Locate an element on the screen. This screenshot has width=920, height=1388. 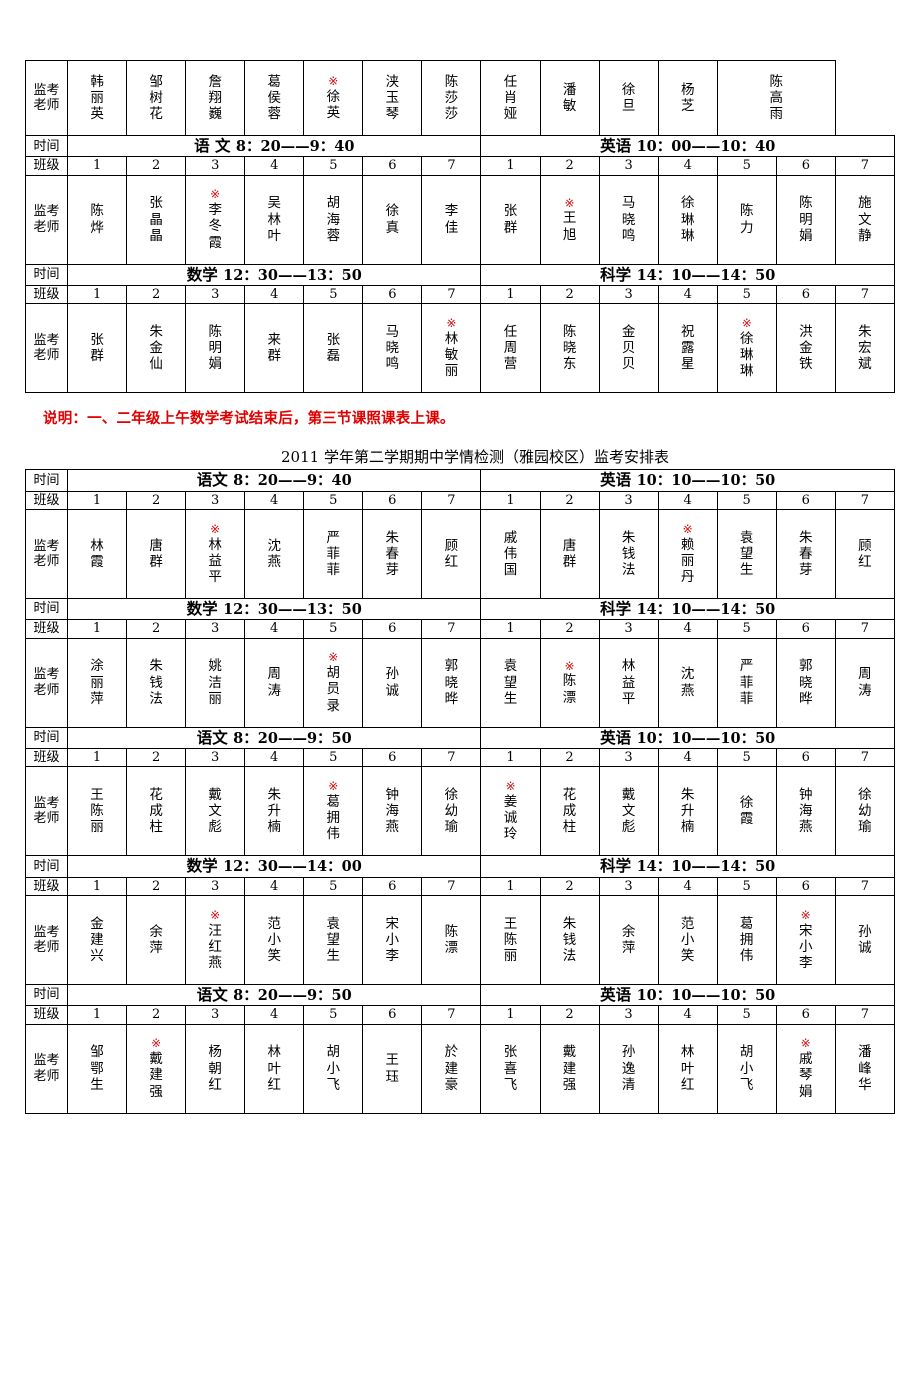
proctor-name: 袁望生 is located at coordinates (510, 682).